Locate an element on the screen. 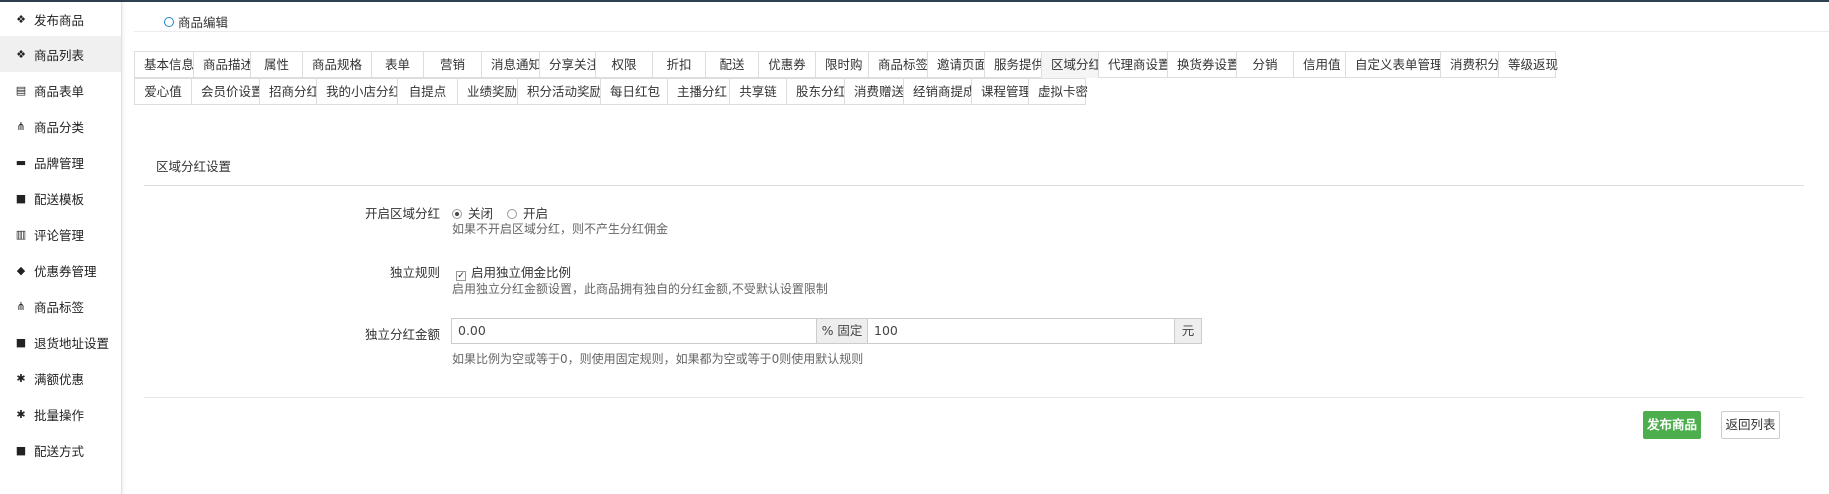 Image resolution: width=1829 pixels, height=494 pixels. tab-item: 课程管理 is located at coordinates (1001, 91).